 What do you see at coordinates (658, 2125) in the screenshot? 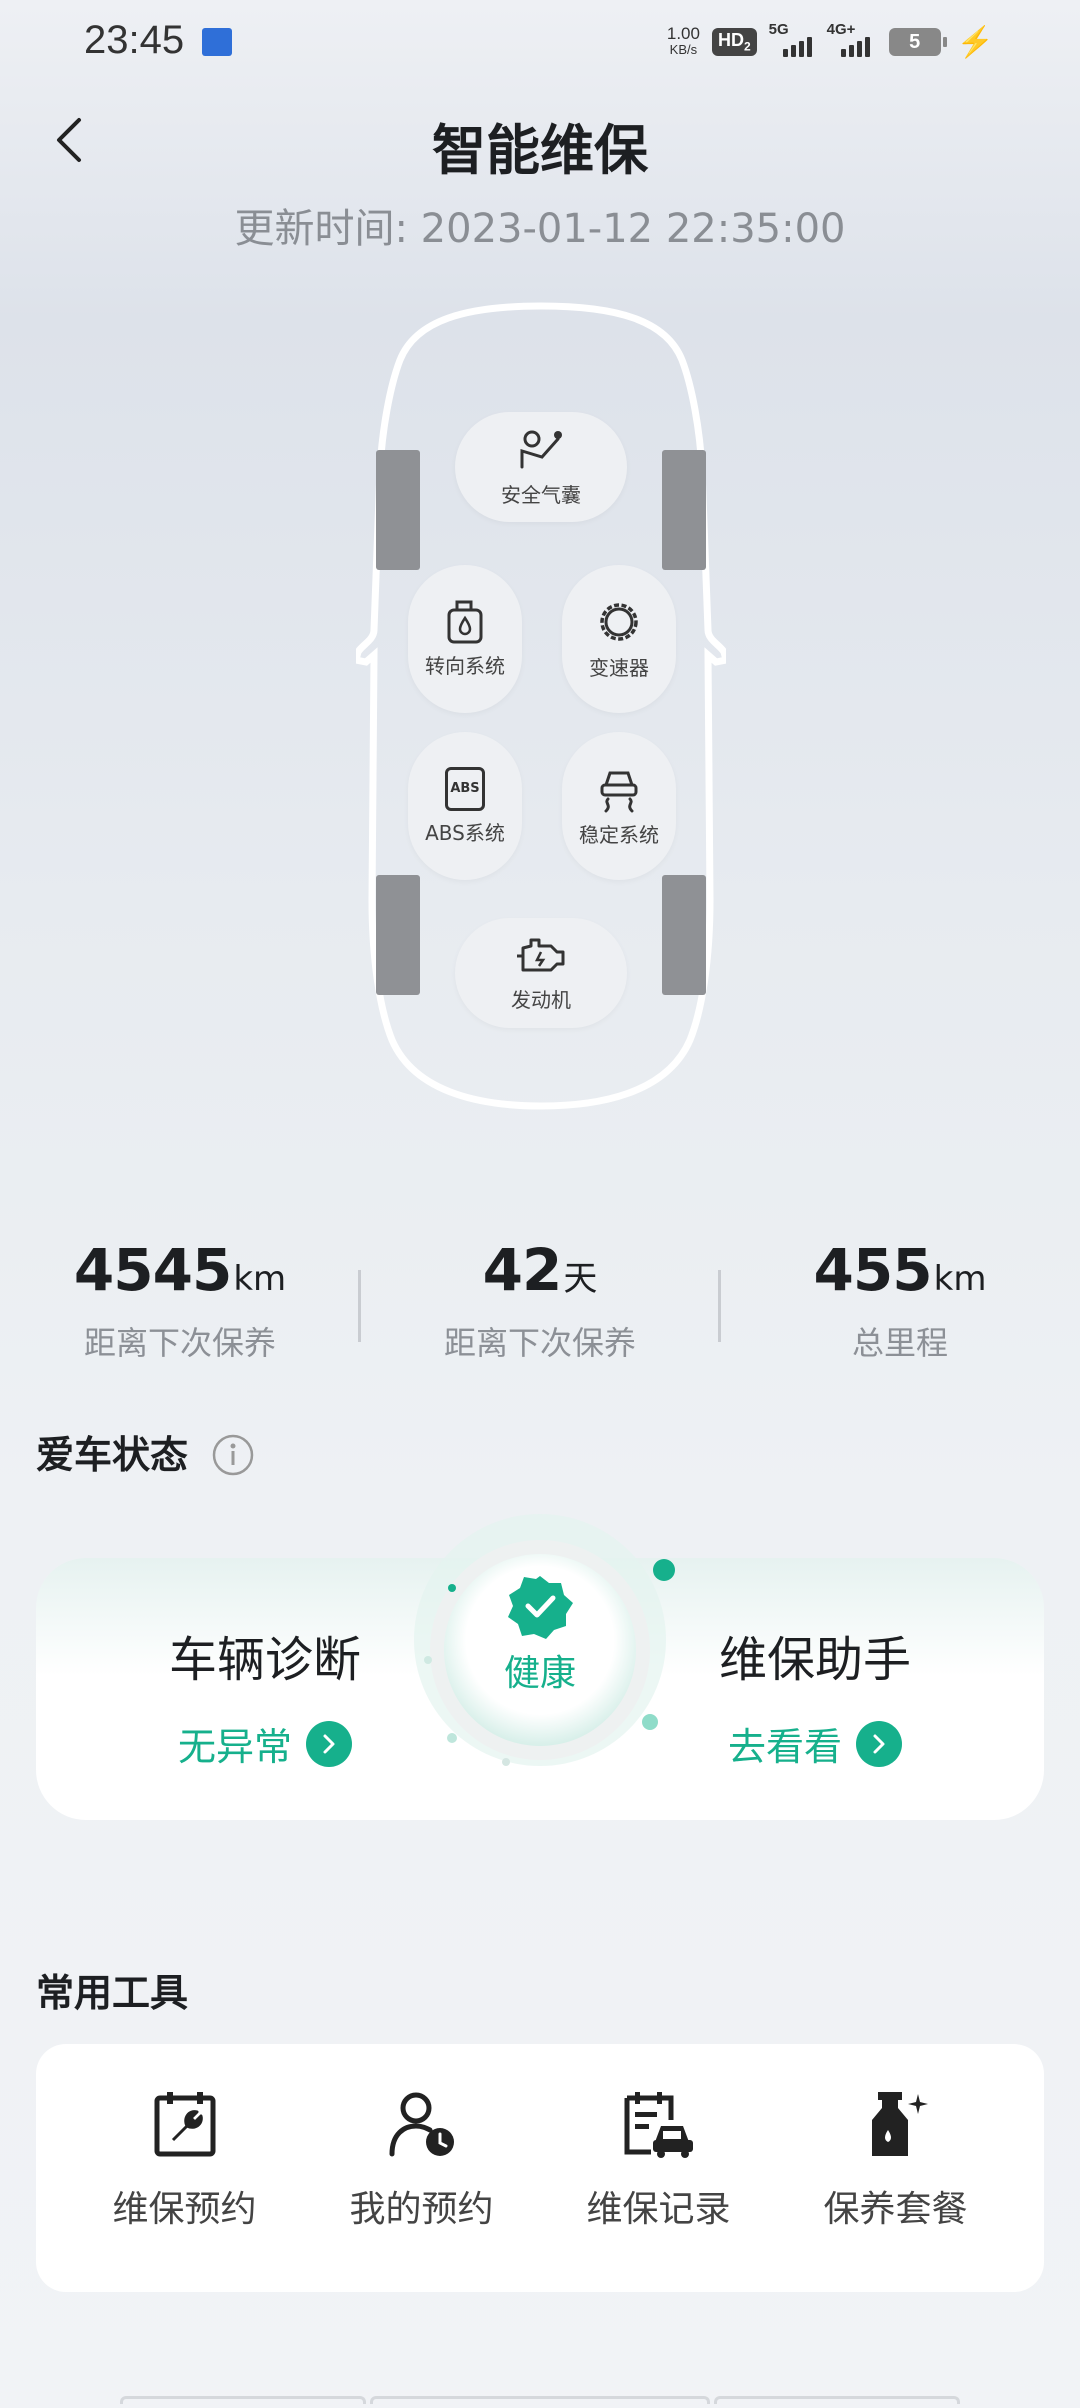
I see `document-car-icon` at bounding box center [658, 2125].